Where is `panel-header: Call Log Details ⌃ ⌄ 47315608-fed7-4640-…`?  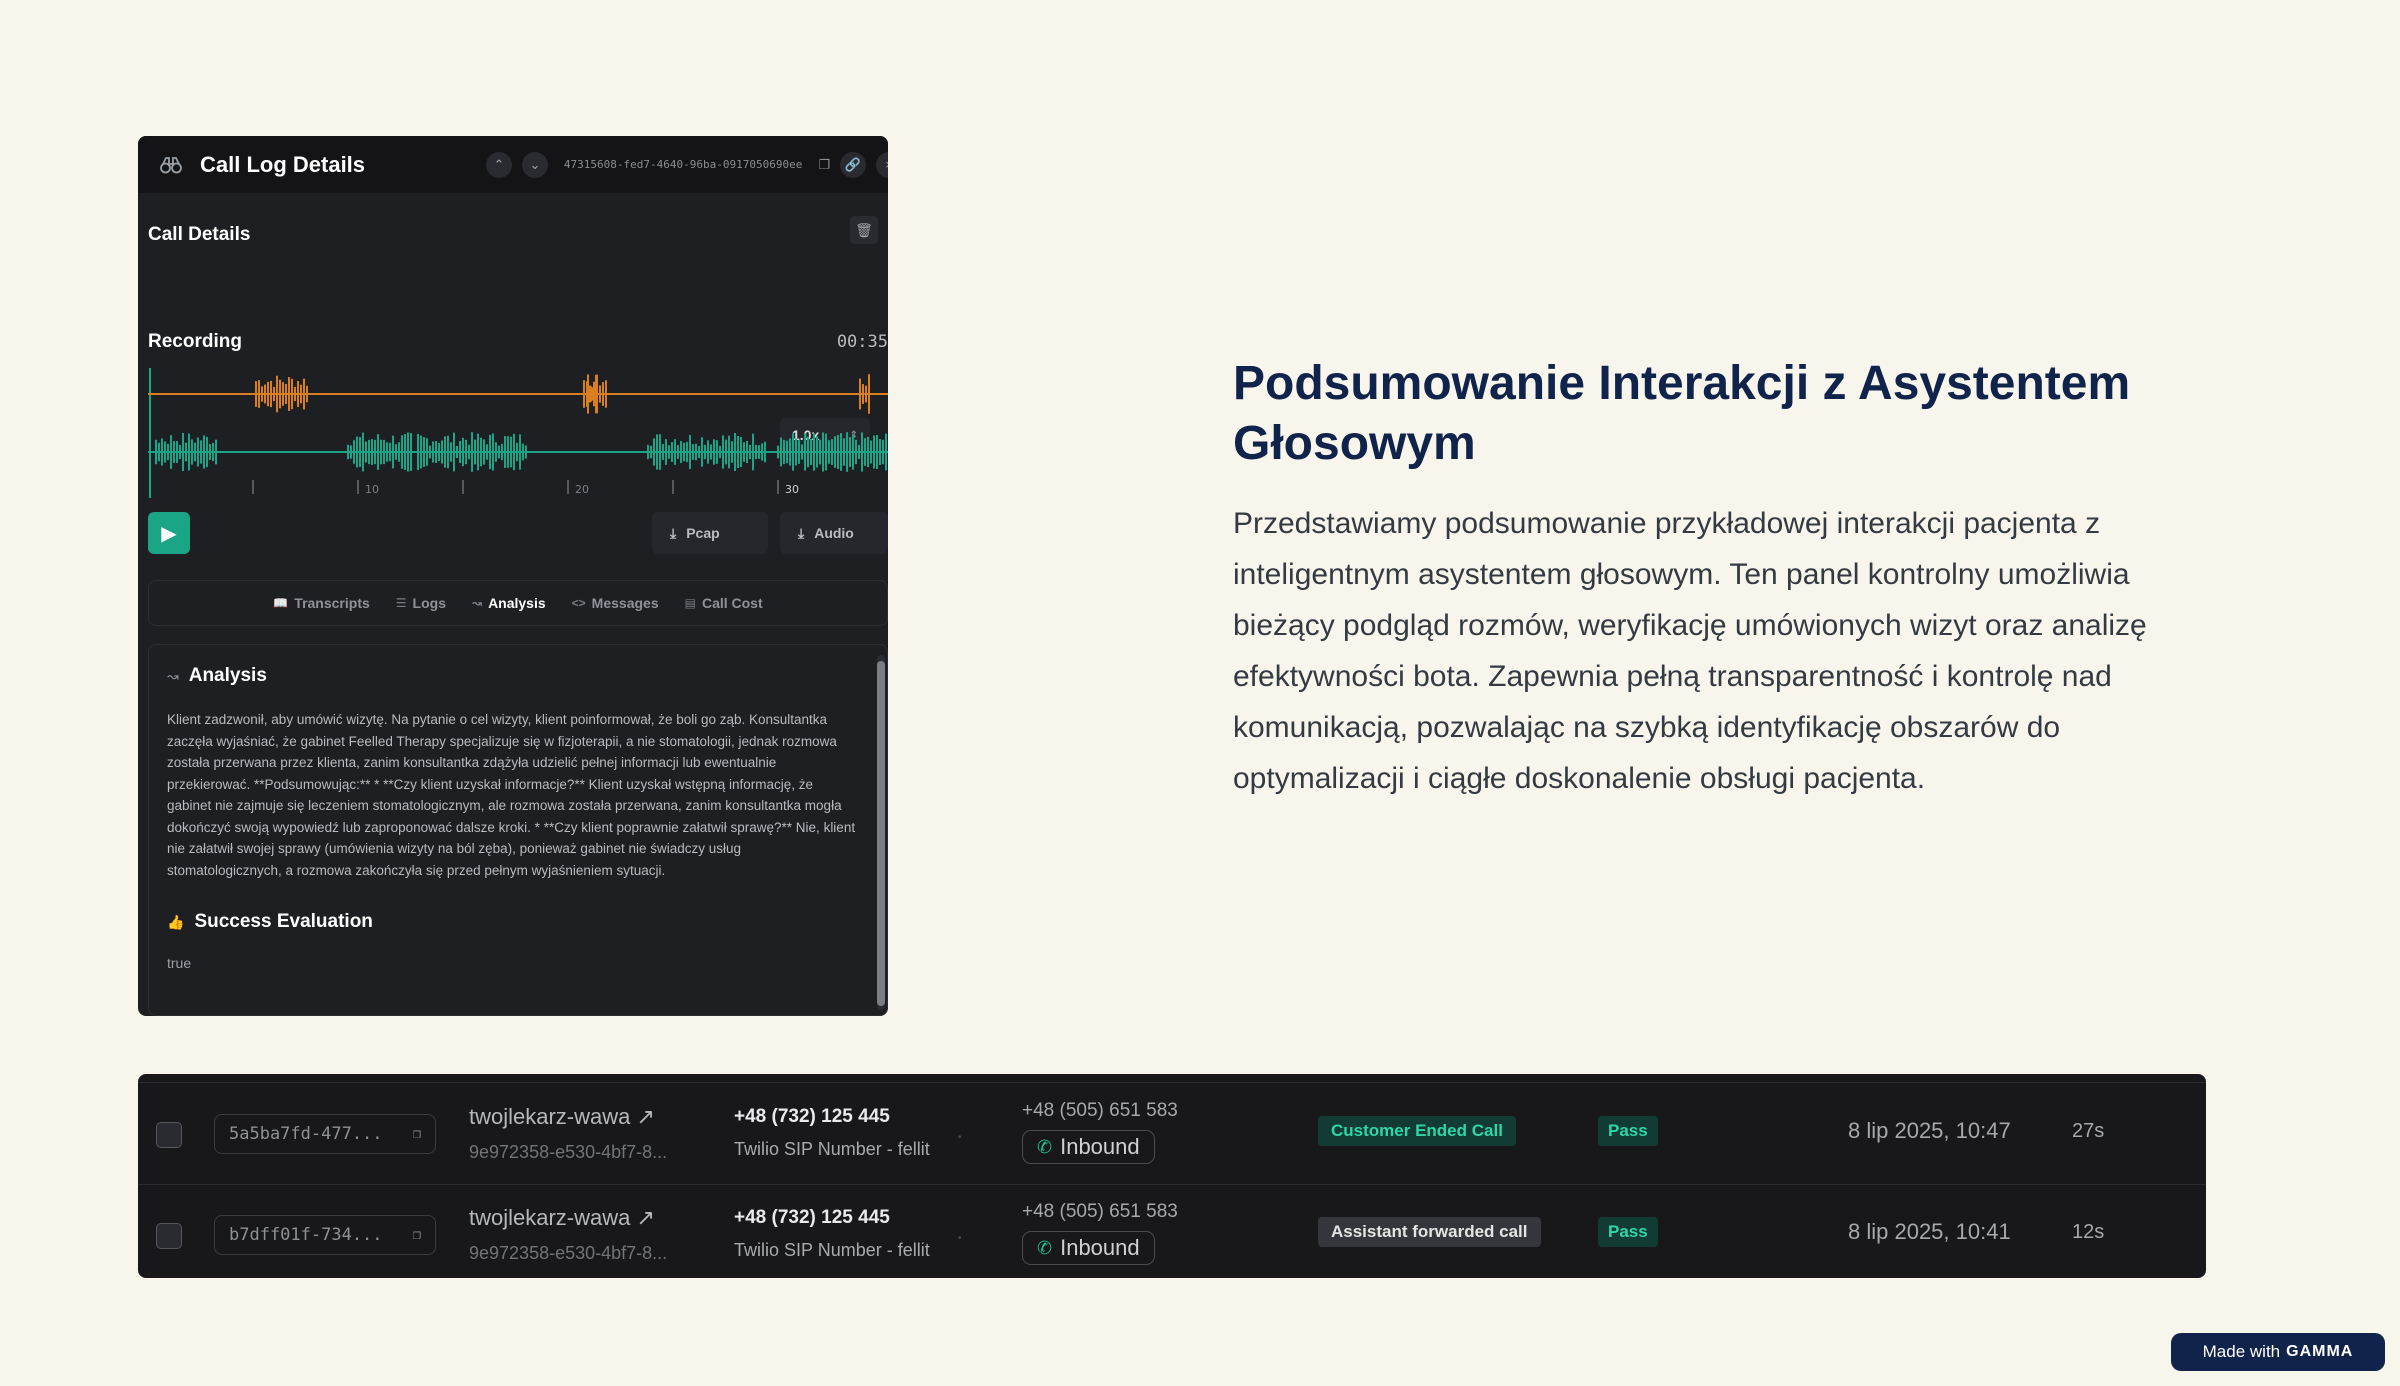
panel-header: Call Log Details ⌃ ⌄ 47315608-fed7-4640-… is located at coordinates (513, 164).